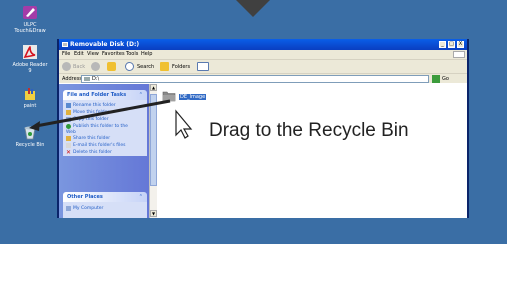  Describe the element at coordinates (309, 130) in the screenshot. I see `instruction-text: Drag to the Recycle Bin` at that location.